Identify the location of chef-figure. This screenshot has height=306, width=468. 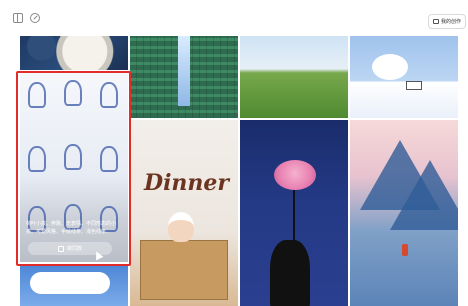
(181, 227).